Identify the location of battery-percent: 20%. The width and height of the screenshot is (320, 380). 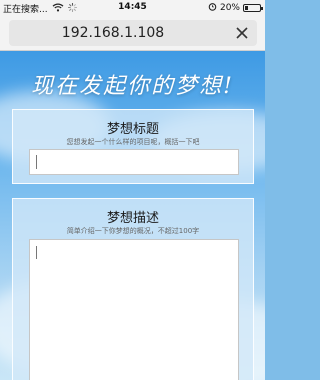
(229, 8).